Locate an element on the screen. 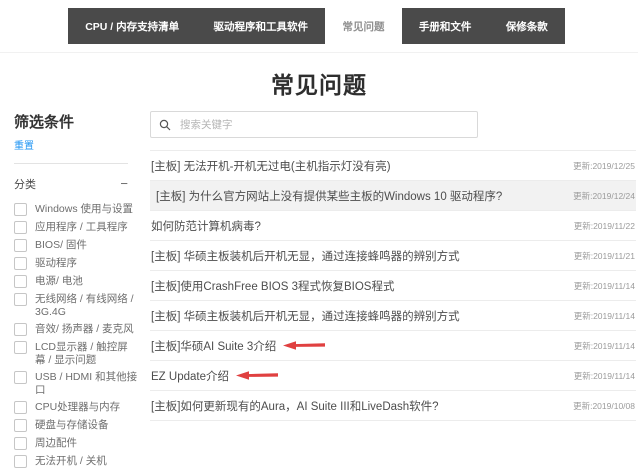  faq-title: [主板]如何更新现有的Aura，AI Suite III和LiveDash软件? is located at coordinates (295, 406).